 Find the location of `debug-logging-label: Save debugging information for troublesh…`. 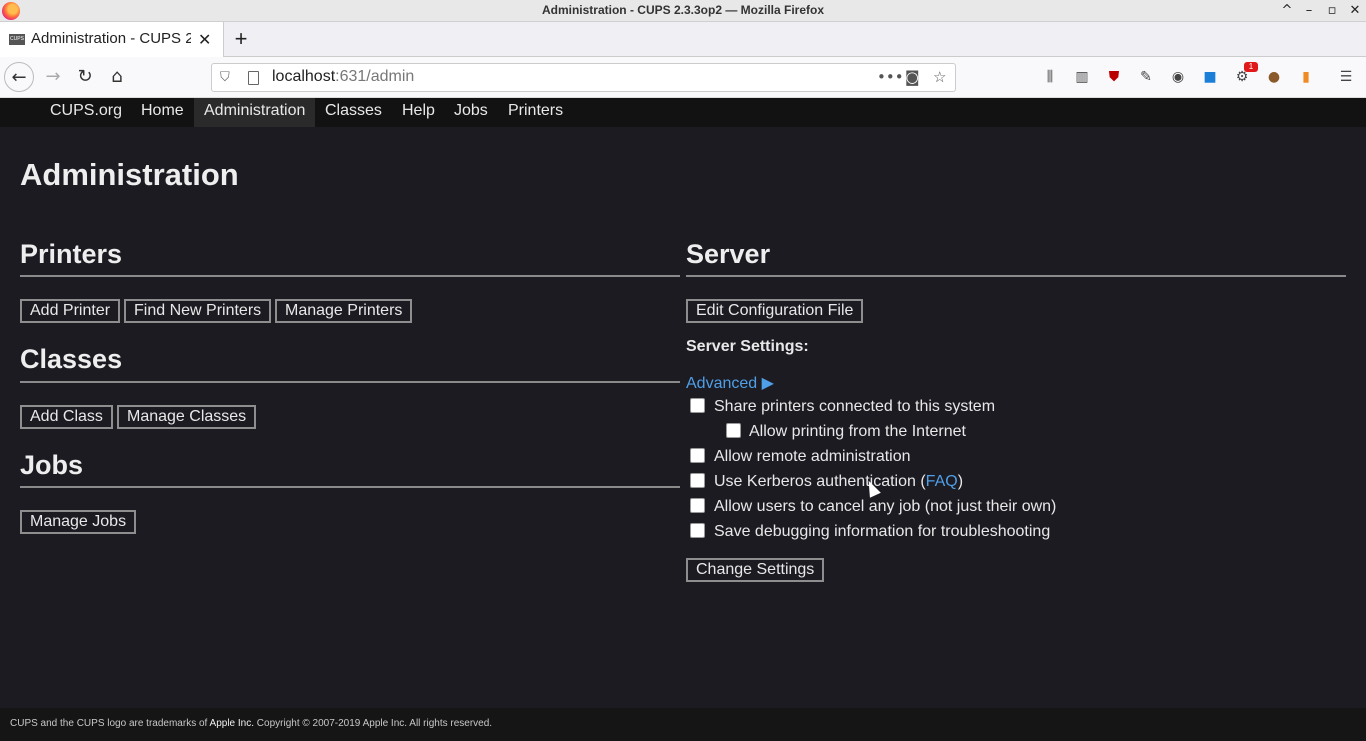

debug-logging-label: Save debugging information for troublesh… is located at coordinates (882, 531).